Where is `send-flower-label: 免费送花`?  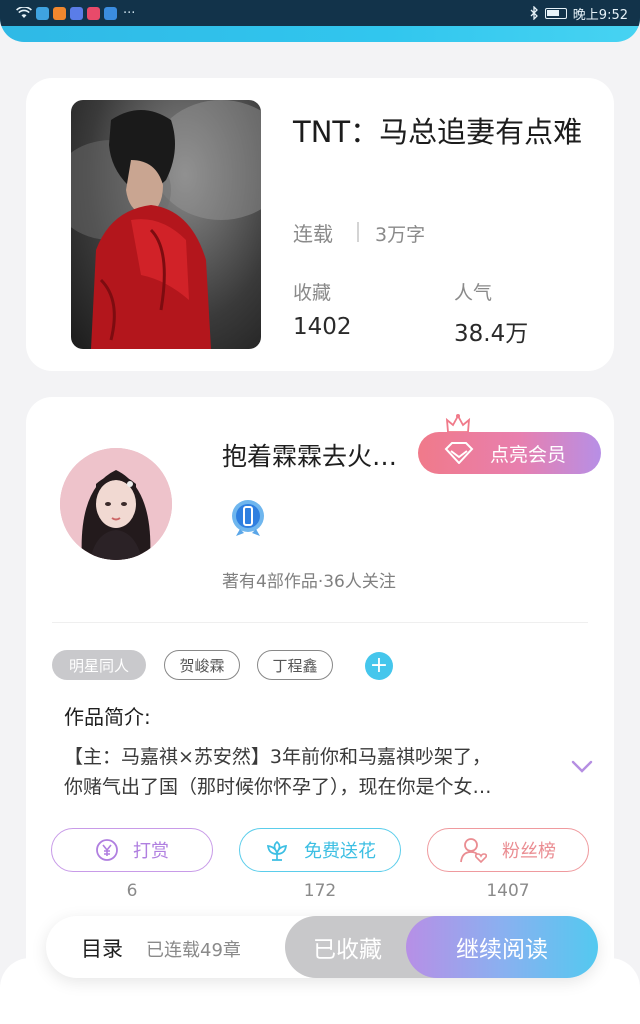
send-flower-label: 免费送花 is located at coordinates (340, 851).